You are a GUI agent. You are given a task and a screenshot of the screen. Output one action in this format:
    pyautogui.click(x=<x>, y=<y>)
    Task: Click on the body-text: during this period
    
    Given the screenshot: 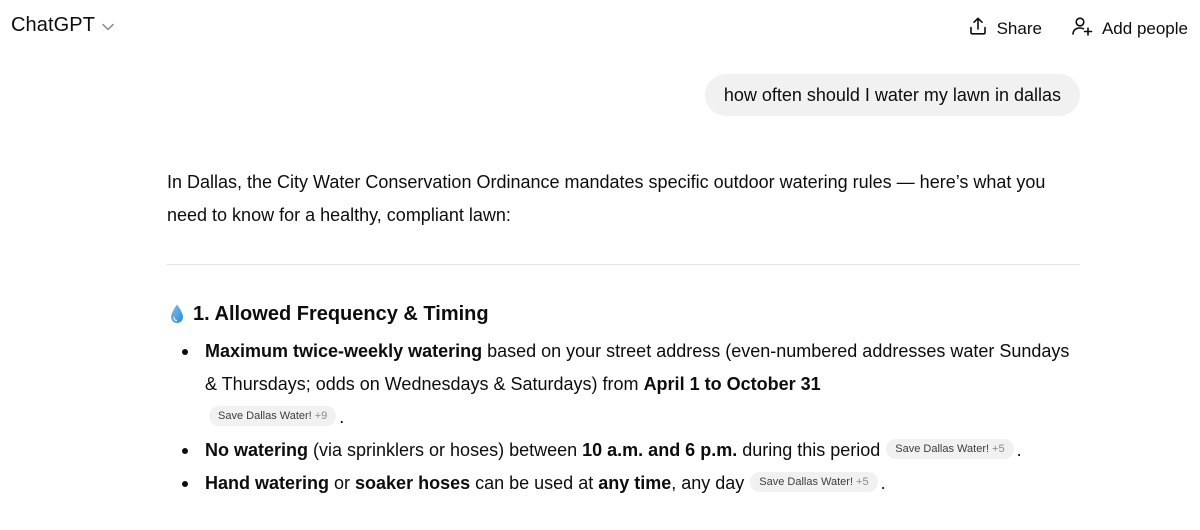 What is the action you would take?
    pyautogui.click(x=809, y=450)
    